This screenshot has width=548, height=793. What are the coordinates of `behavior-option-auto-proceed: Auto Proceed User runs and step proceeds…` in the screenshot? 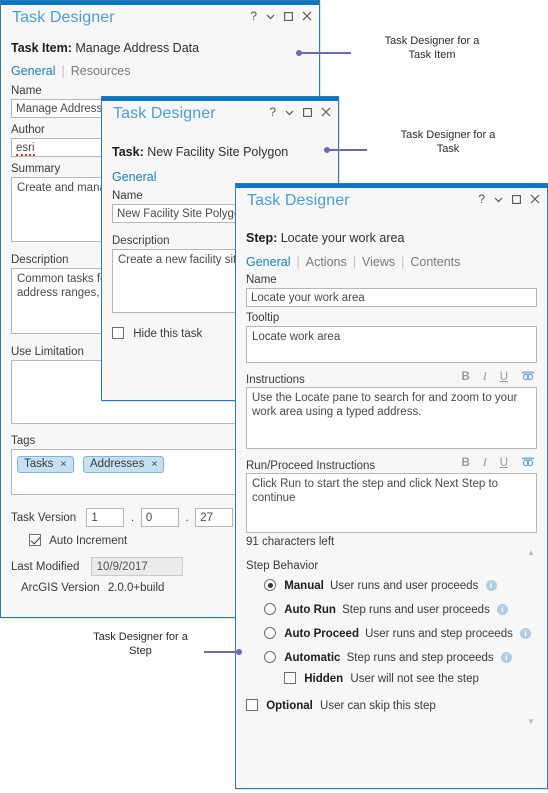 It's located at (400, 633).